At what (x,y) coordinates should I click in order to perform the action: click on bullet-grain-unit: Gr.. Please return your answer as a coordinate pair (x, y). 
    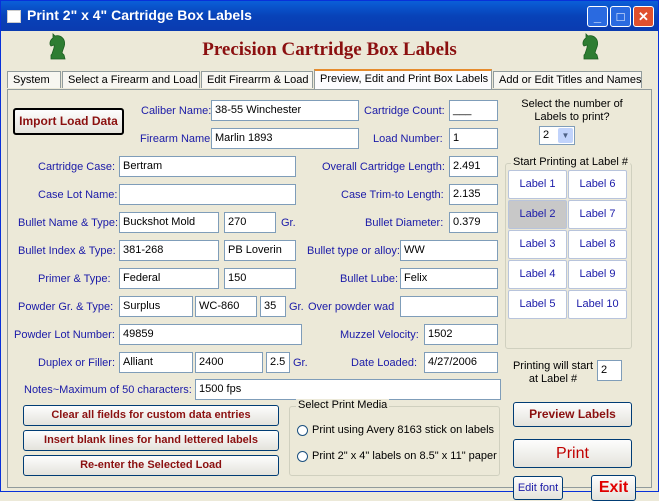
    Looking at the image, I should click on (288, 223).